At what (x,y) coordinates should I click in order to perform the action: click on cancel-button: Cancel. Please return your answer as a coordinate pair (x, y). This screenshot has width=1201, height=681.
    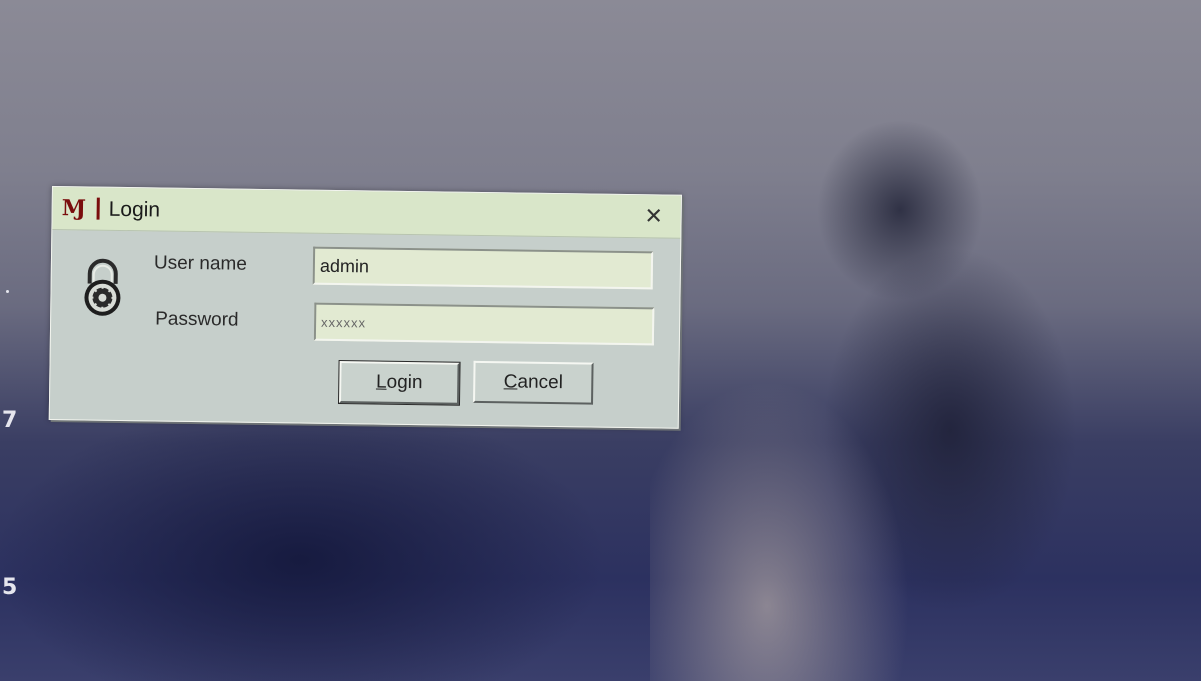
    Looking at the image, I should click on (533, 382).